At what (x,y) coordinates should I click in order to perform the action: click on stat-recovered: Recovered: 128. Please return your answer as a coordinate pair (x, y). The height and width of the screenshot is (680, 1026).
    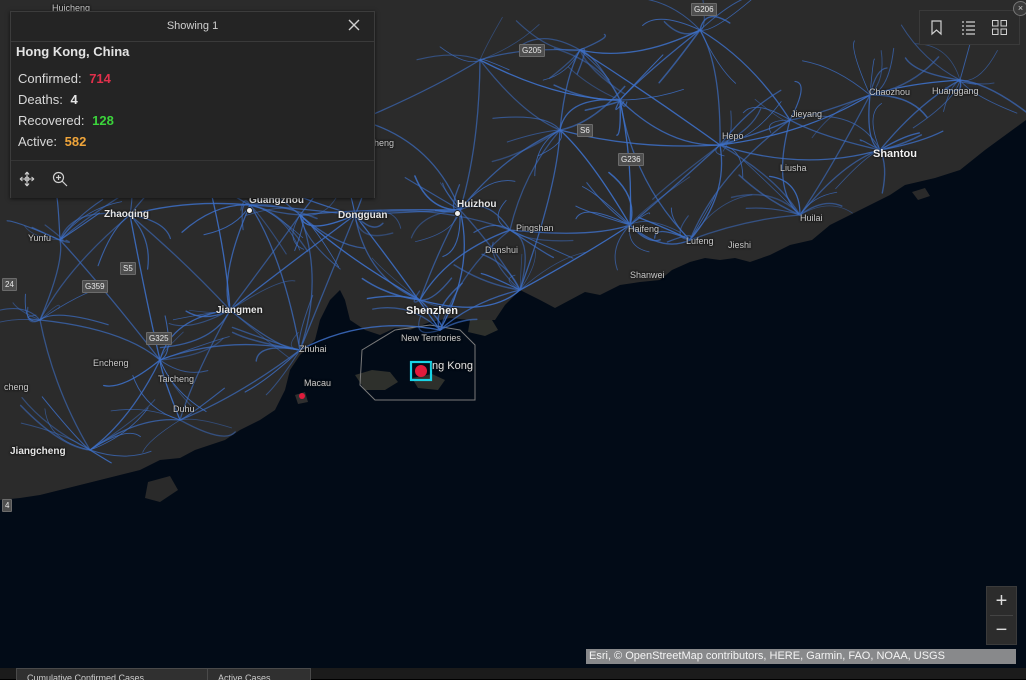
    Looking at the image, I should click on (66, 120).